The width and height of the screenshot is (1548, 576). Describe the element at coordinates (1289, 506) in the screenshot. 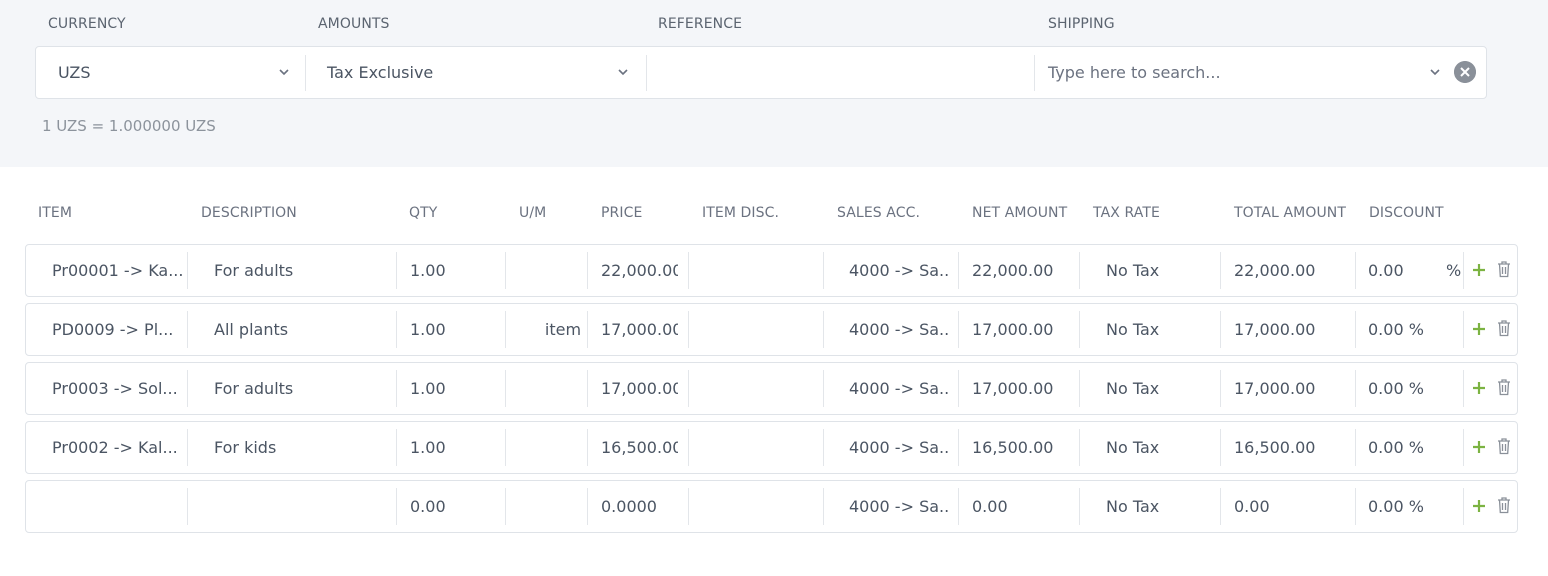

I see `total-amount-cell: 0.00` at that location.